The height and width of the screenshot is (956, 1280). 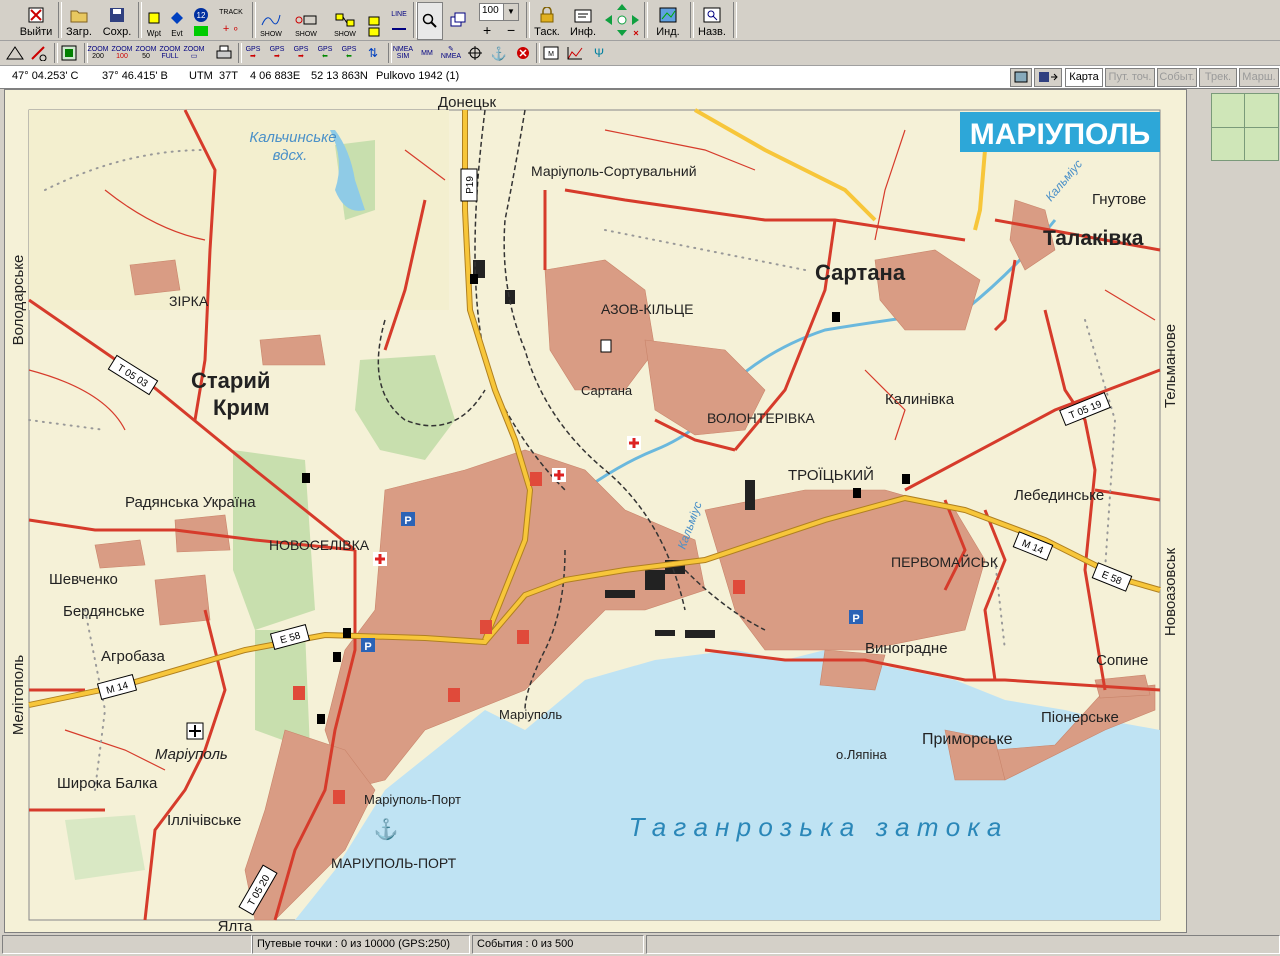 I want to click on track-button: TRACK + ∘, so click(x=231, y=20).